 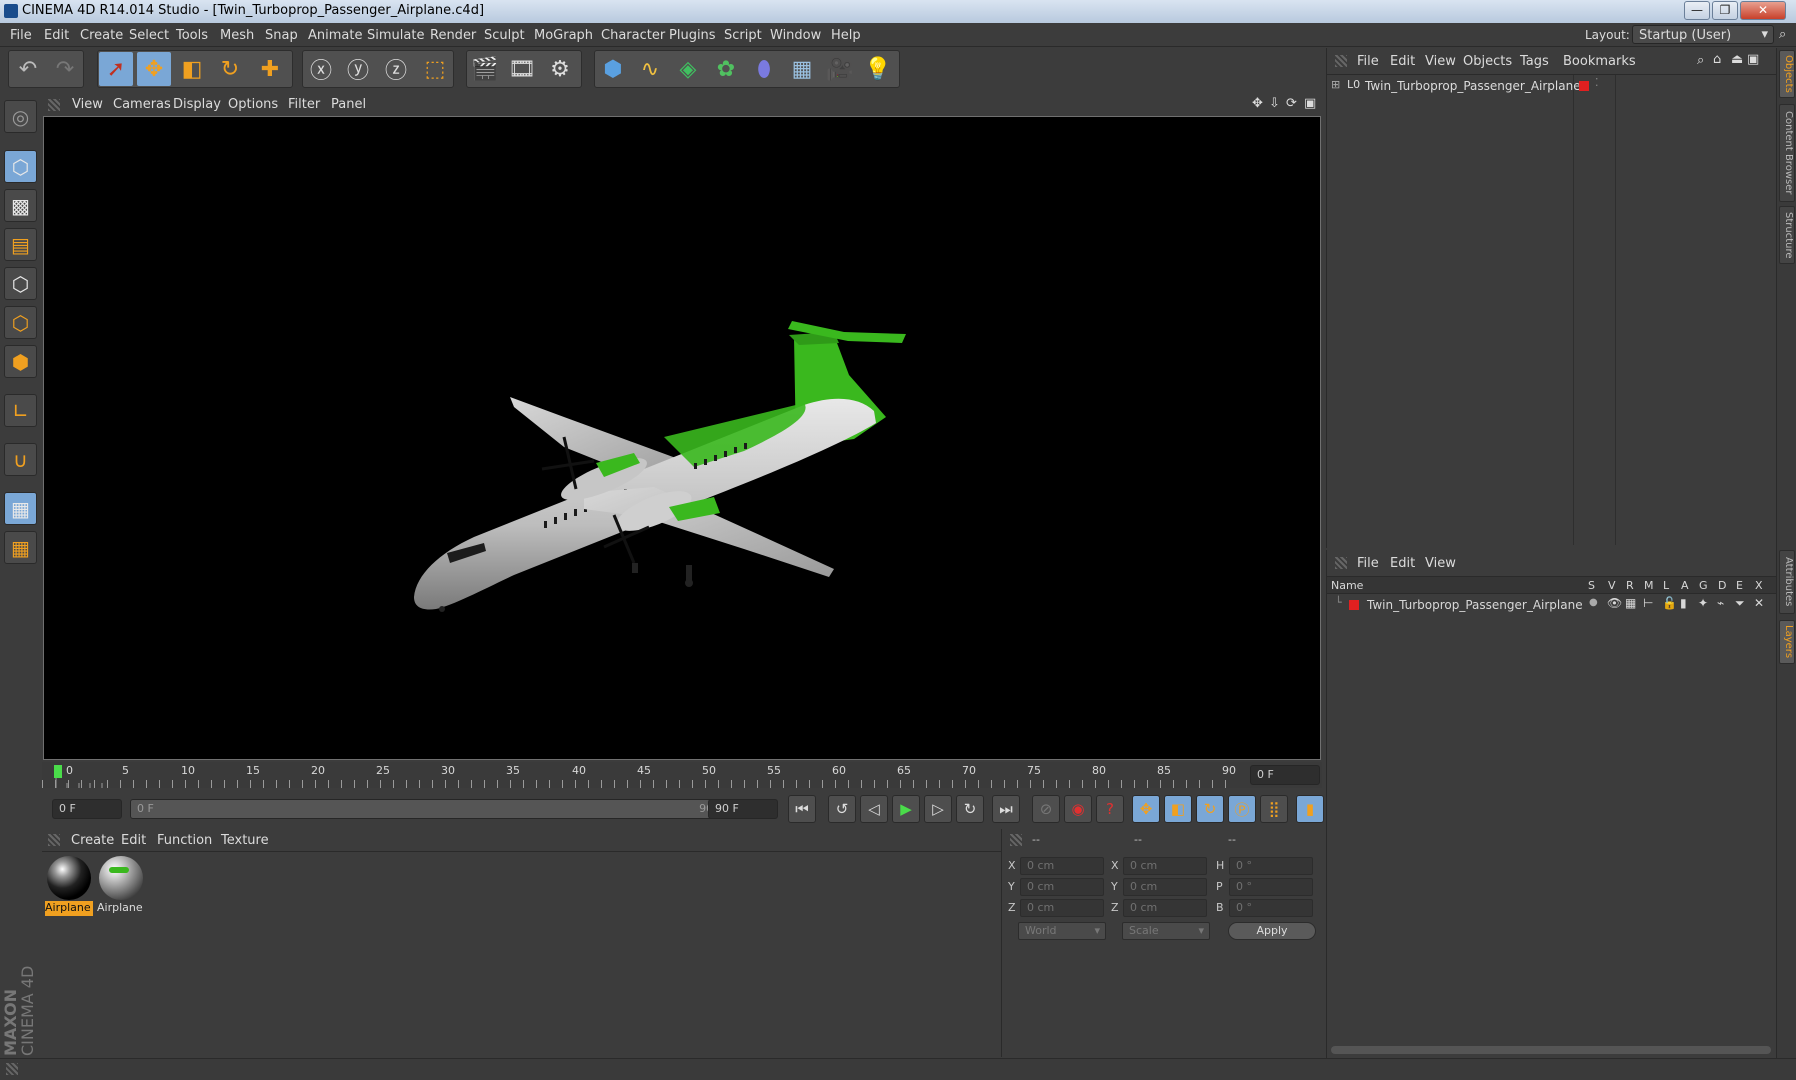 I want to click on object-name: Twin_Turboprop_Passenger_Airplane, so click(x=1473, y=86).